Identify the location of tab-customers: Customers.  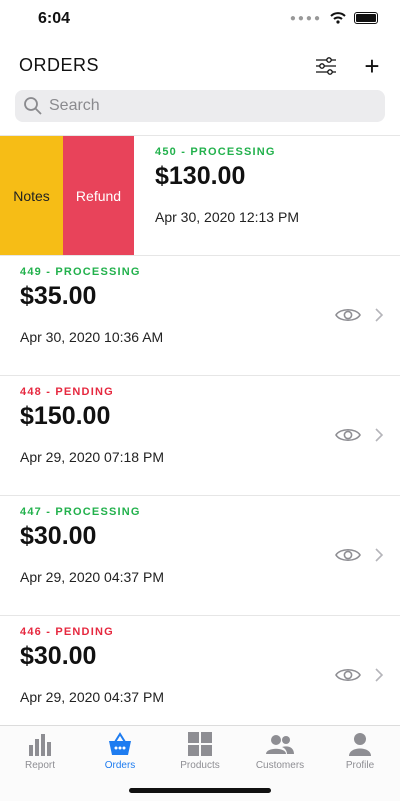
(280, 751).